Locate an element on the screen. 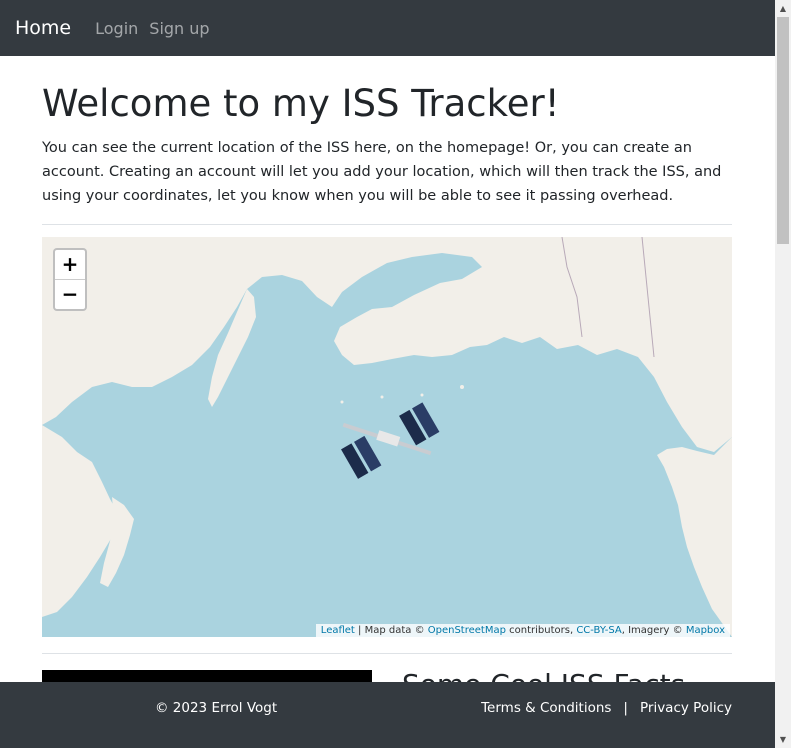  navbar: Home Login Sign up is located at coordinates (387, 28).